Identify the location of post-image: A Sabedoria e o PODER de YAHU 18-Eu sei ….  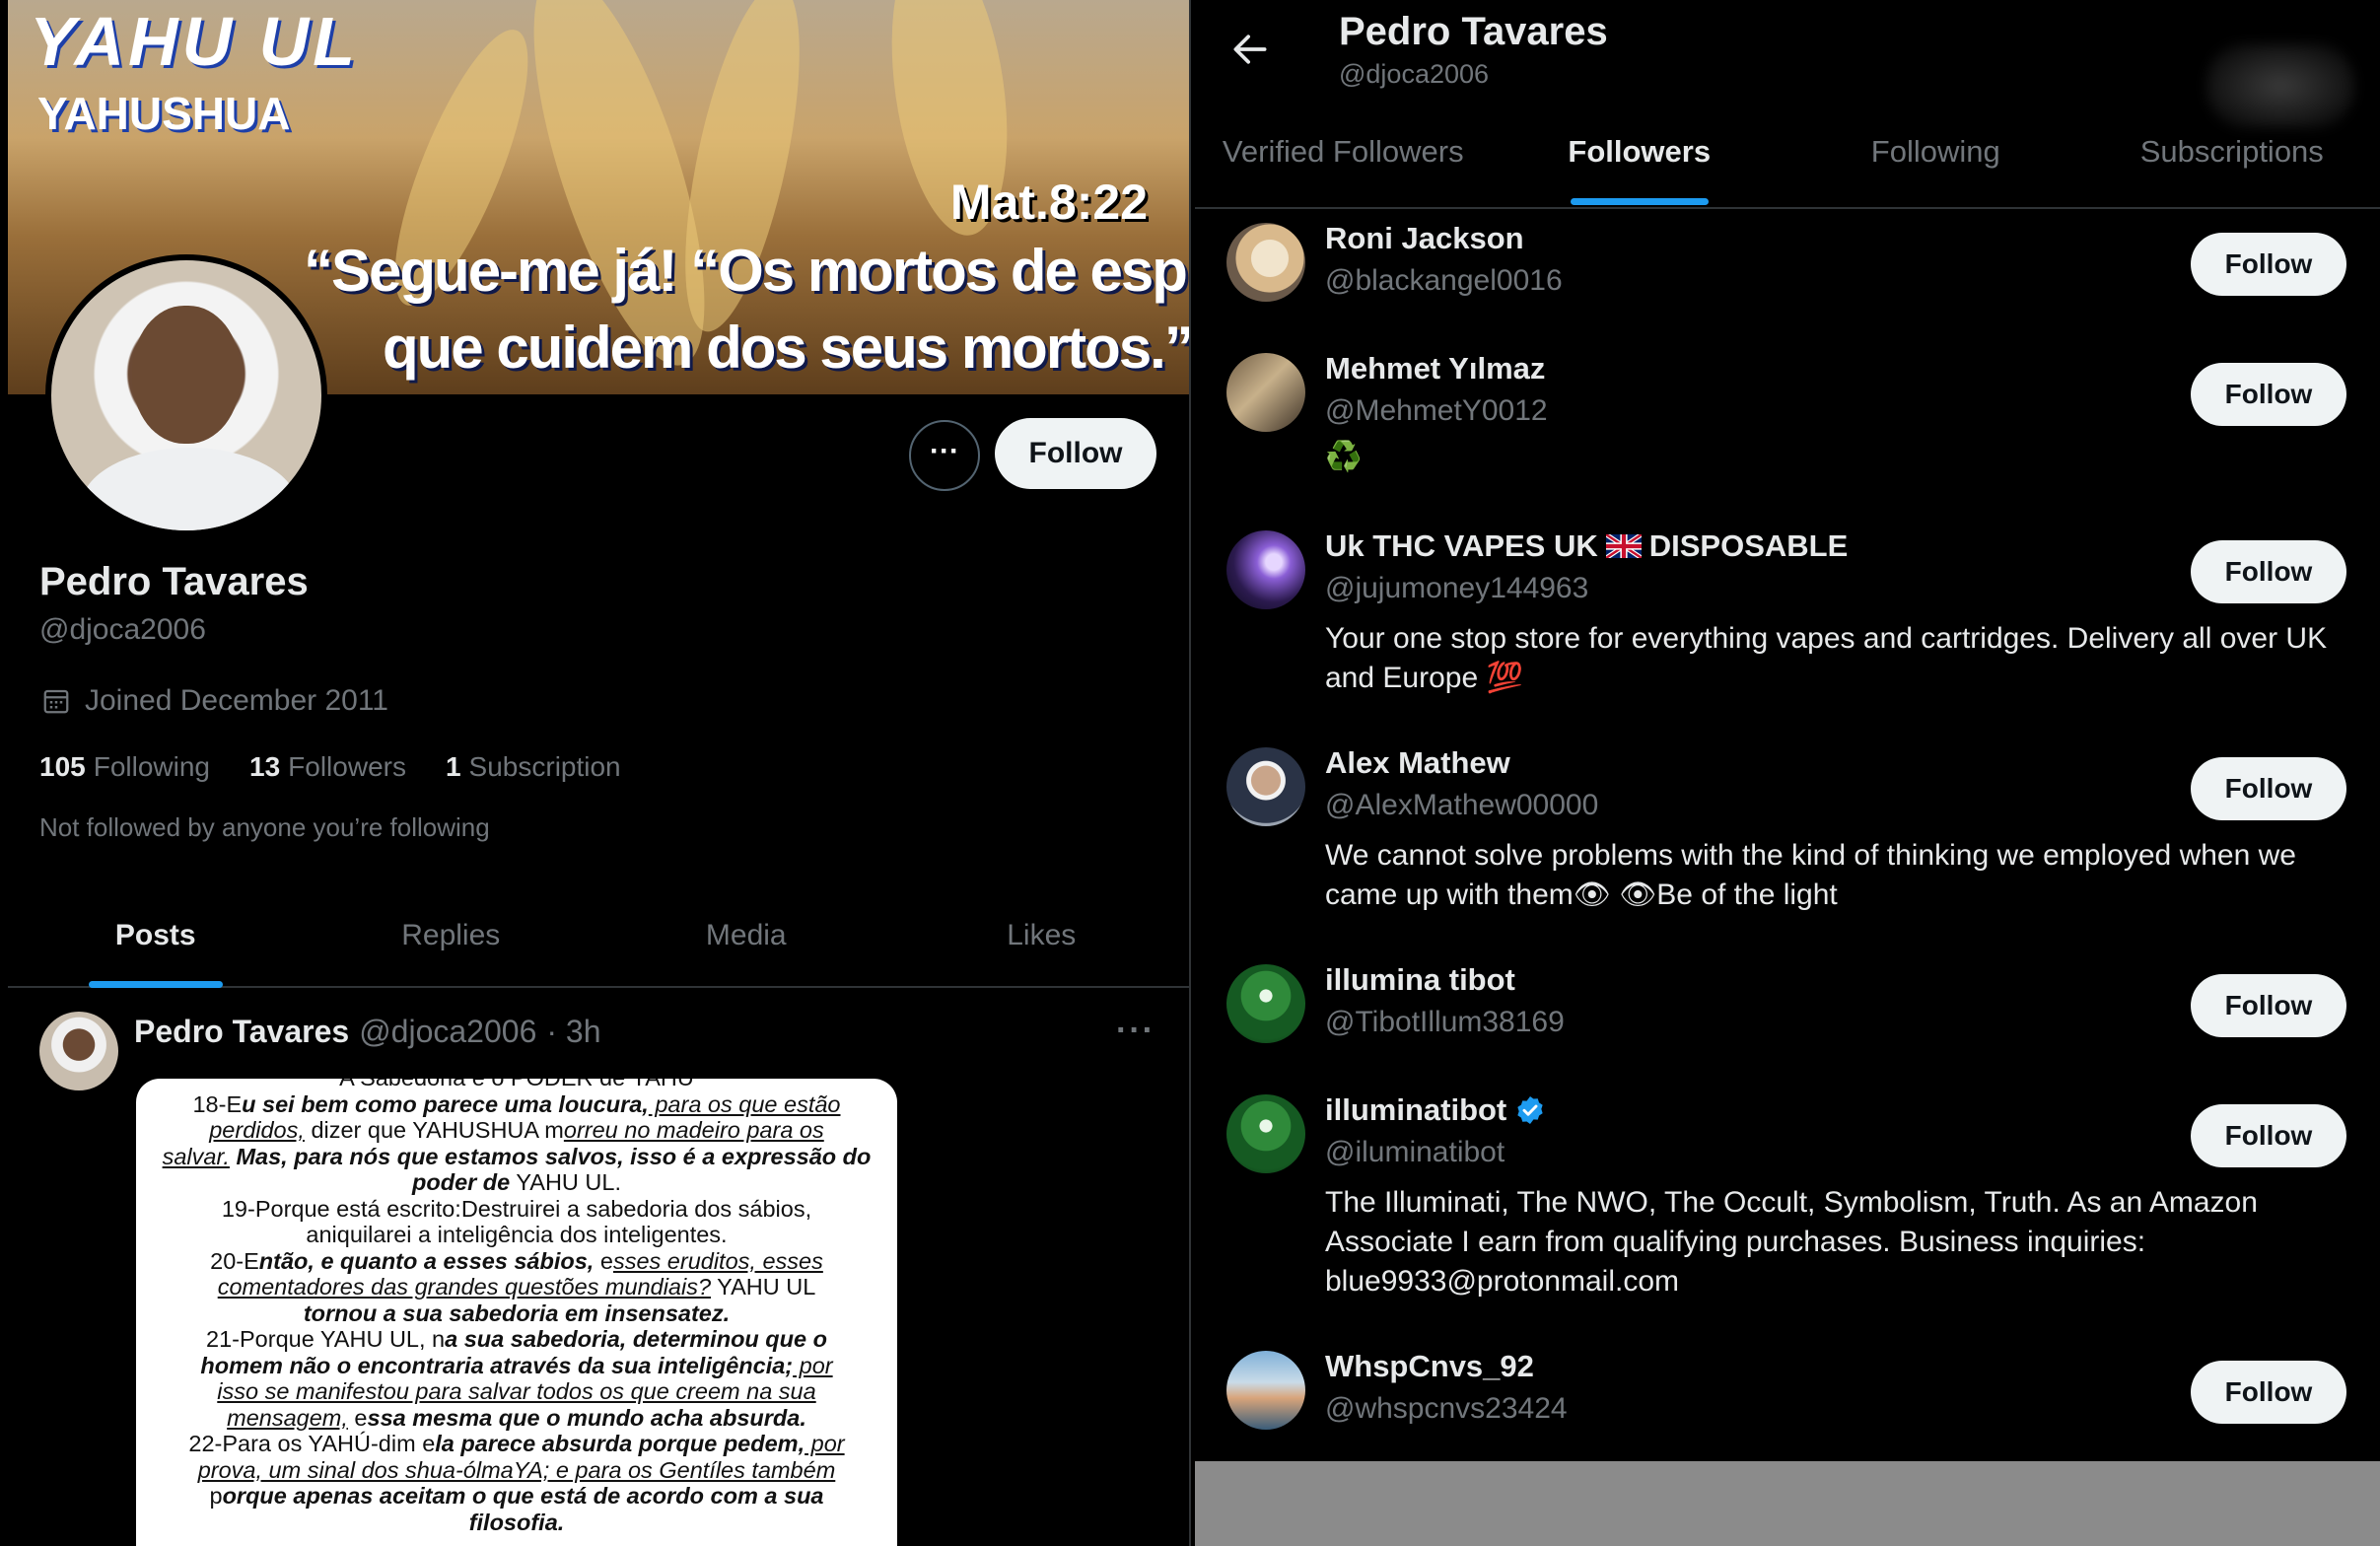
(516, 1312).